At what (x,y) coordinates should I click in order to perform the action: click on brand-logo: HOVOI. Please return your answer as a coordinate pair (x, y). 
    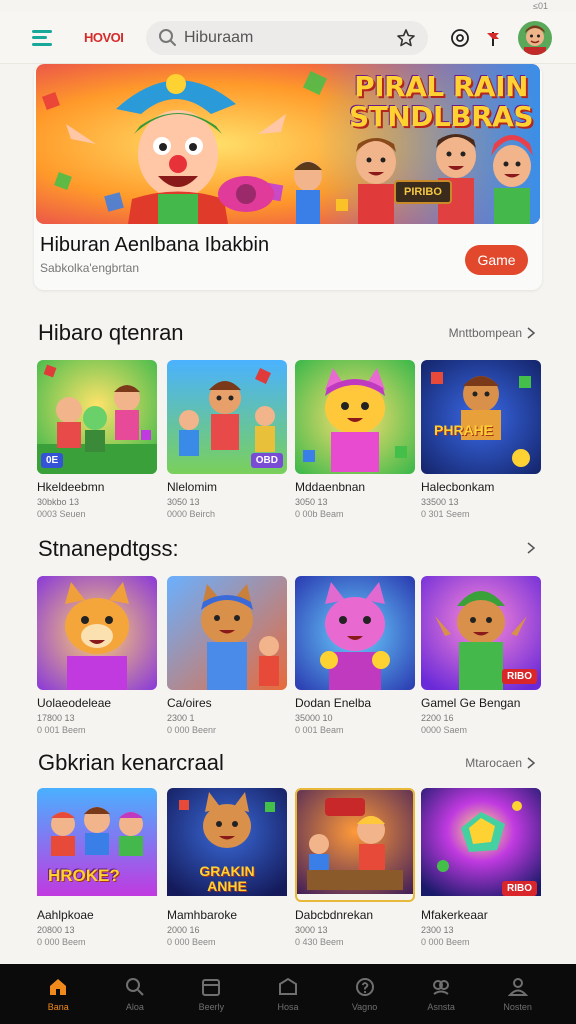
    Looking at the image, I should click on (115, 37).